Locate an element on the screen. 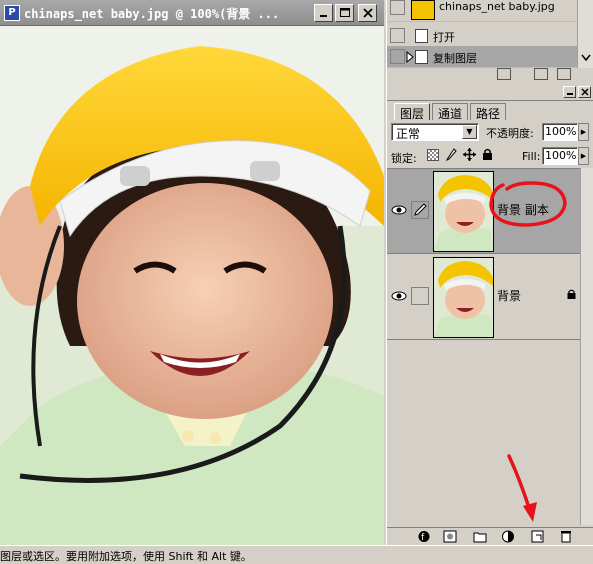 The width and height of the screenshot is (593, 564). new-layer-set-folder-icon is located at coordinates (480, 536).